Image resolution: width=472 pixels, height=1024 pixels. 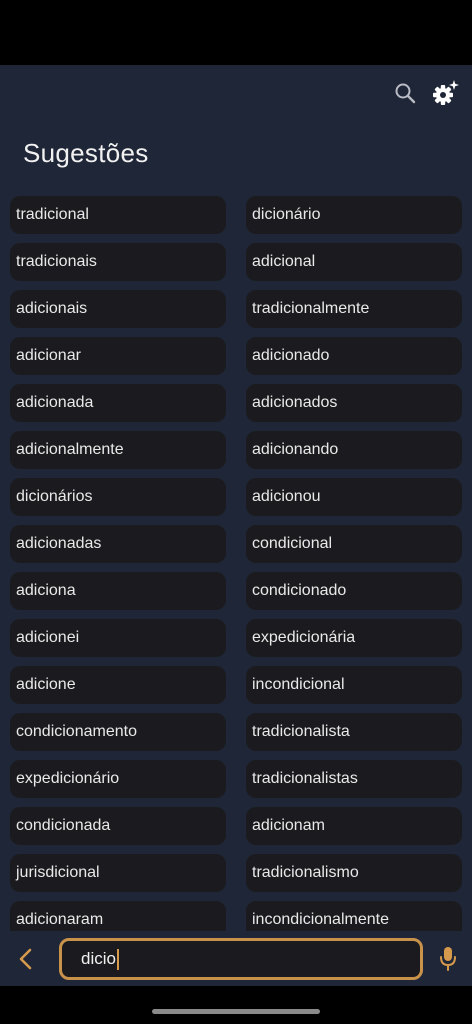 I want to click on microphone-icon, so click(x=448, y=959).